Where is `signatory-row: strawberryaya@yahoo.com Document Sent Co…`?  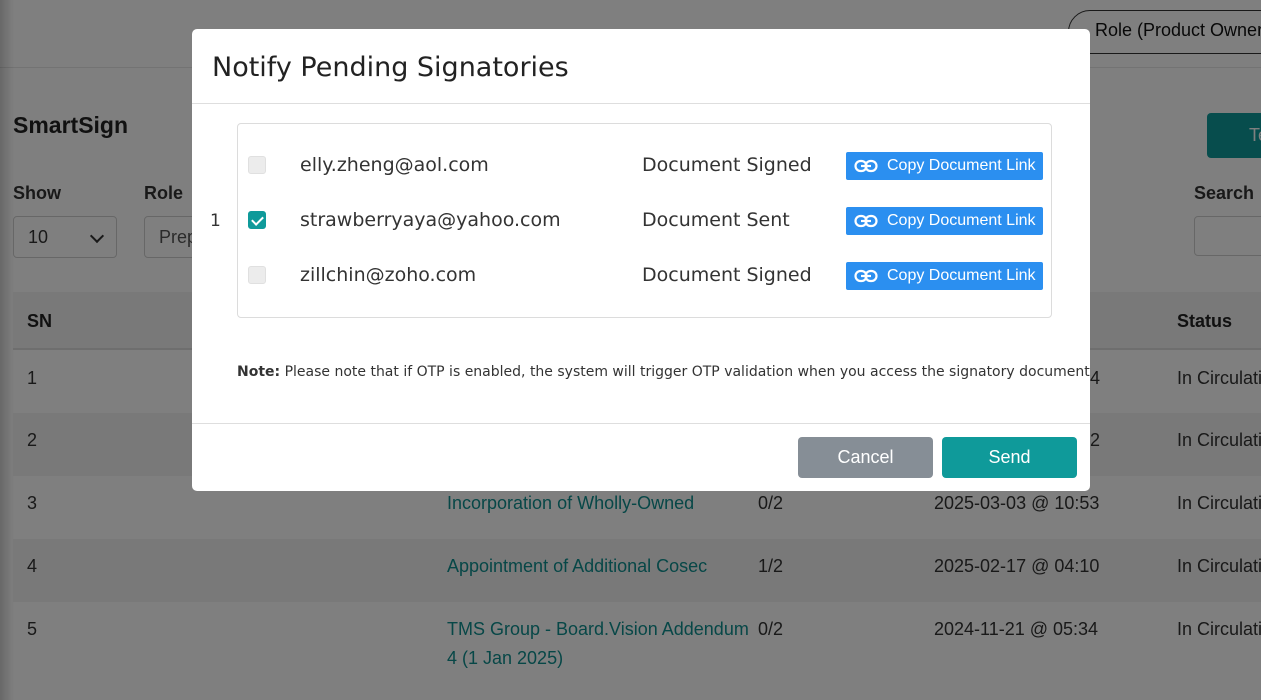
signatory-row: strawberryaya@yahoo.com Document Sent Co… is located at coordinates (645, 222).